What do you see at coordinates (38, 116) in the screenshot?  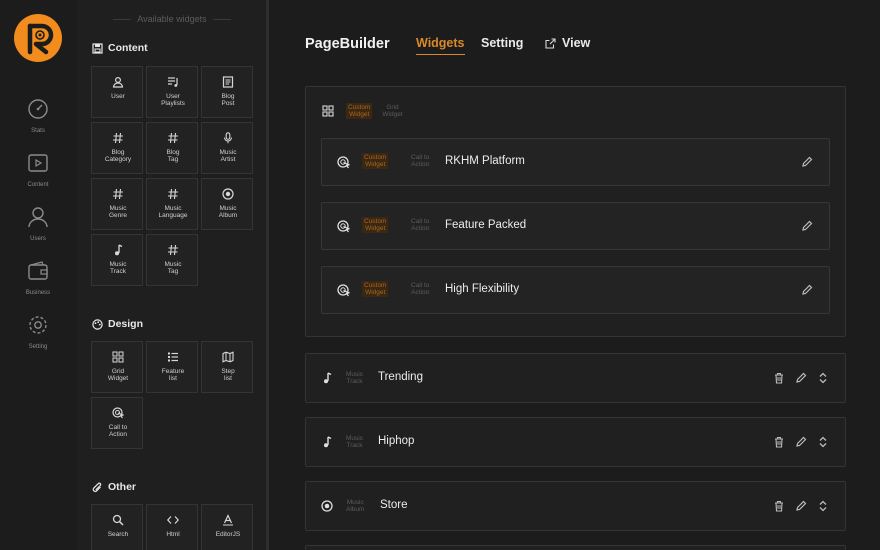 I see `nav-item-stats: Stats` at bounding box center [38, 116].